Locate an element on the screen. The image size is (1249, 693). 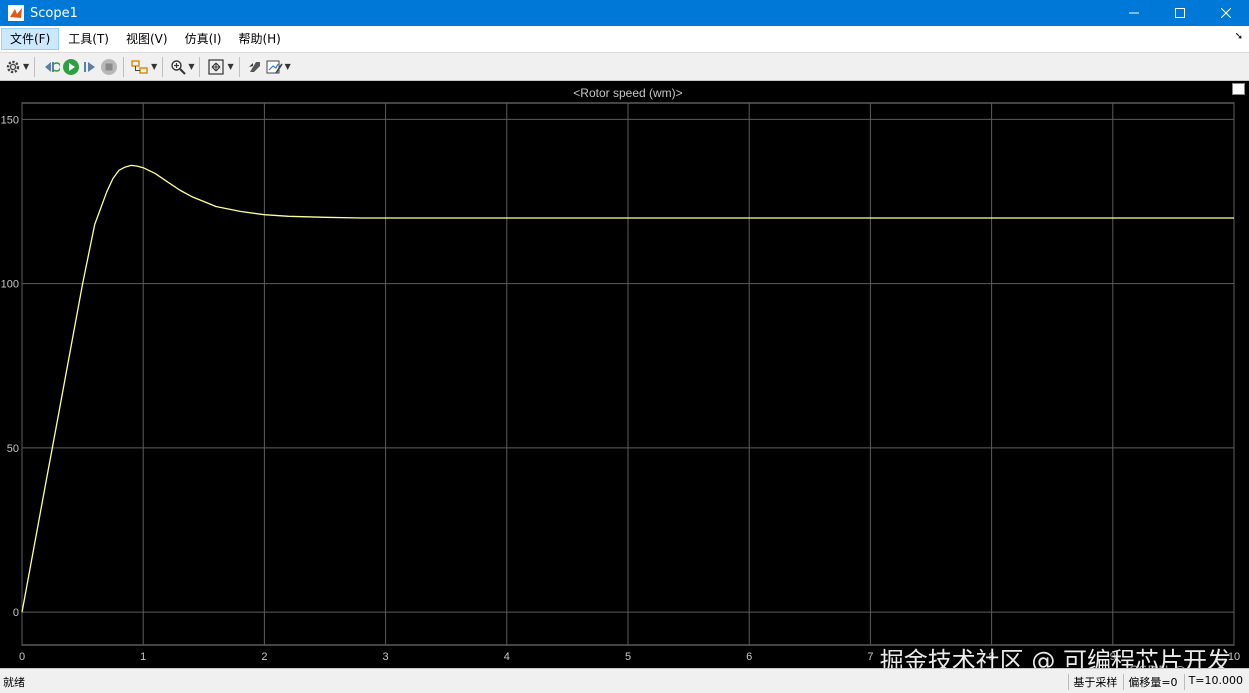
x-tick-label: 0 is located at coordinates (22, 657).